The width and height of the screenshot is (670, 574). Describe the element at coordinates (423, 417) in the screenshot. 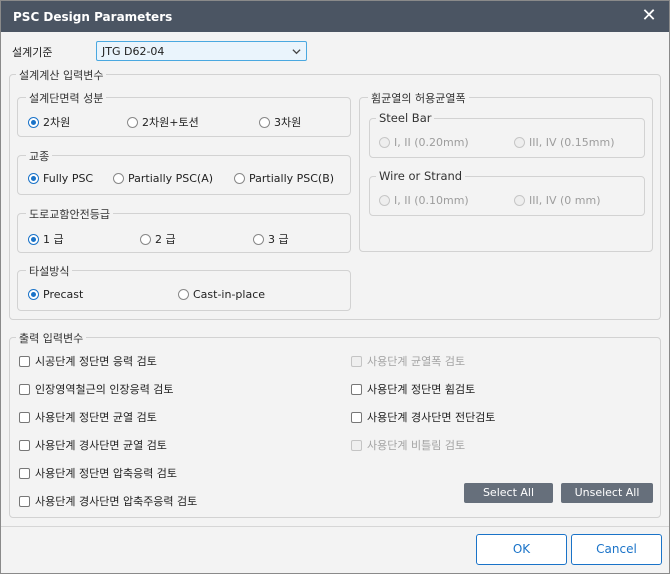

I see `check-service-inclined-shear: 사용단계 경사단면 전단검토` at that location.